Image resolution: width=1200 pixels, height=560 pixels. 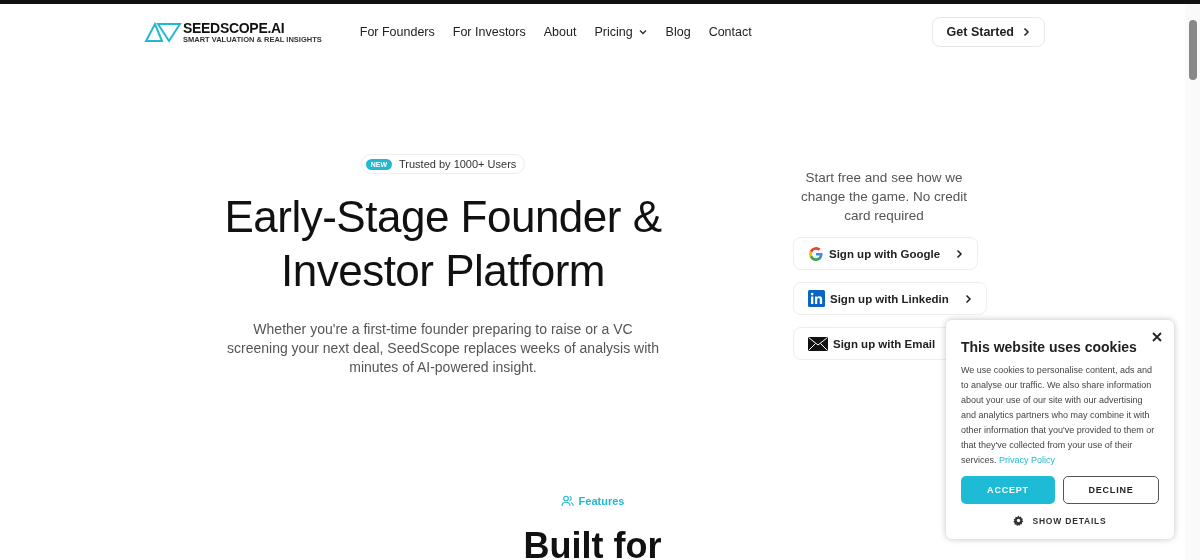 I want to click on features-label: Features, so click(x=601, y=501).